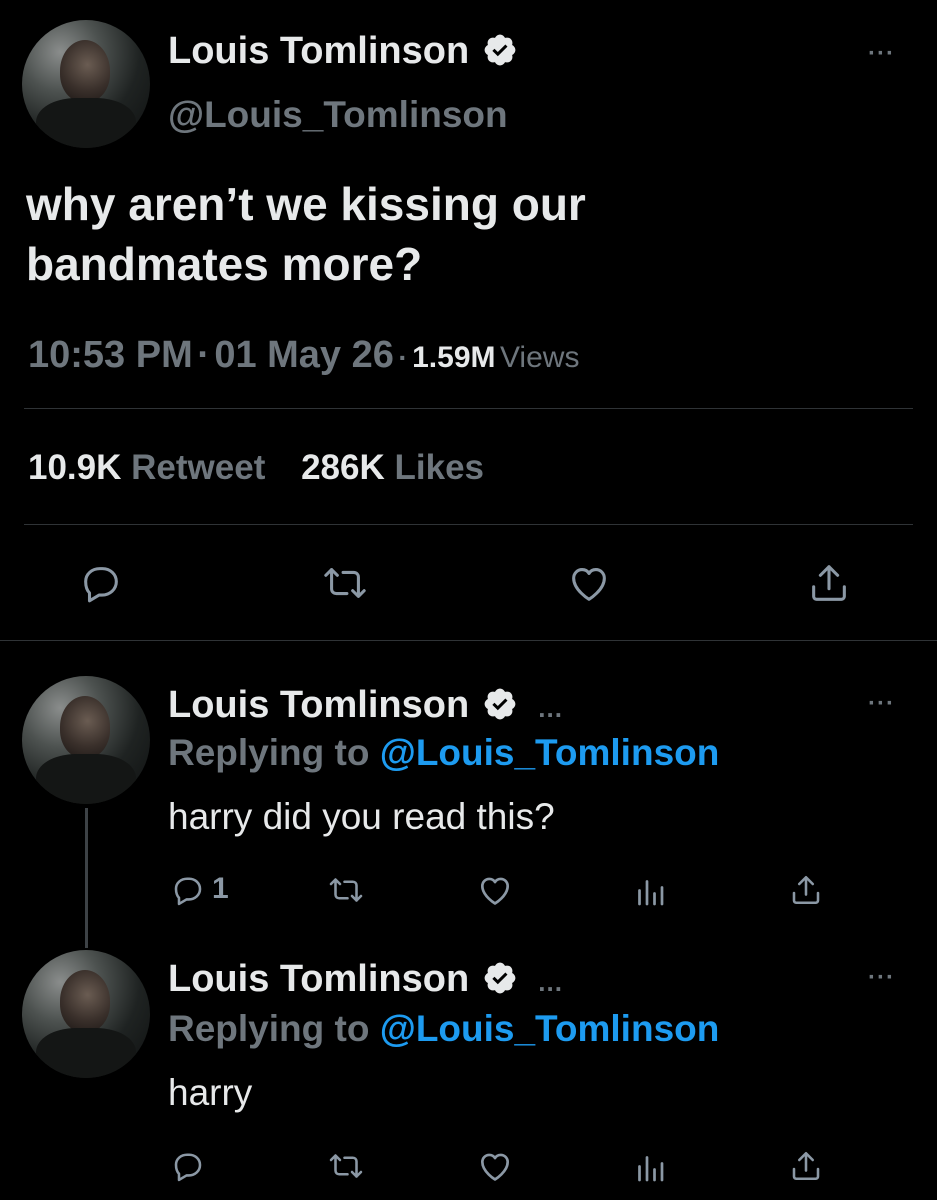  What do you see at coordinates (338, 115) in the screenshot?
I see `author-handle: @Louis_Tomlinson` at bounding box center [338, 115].